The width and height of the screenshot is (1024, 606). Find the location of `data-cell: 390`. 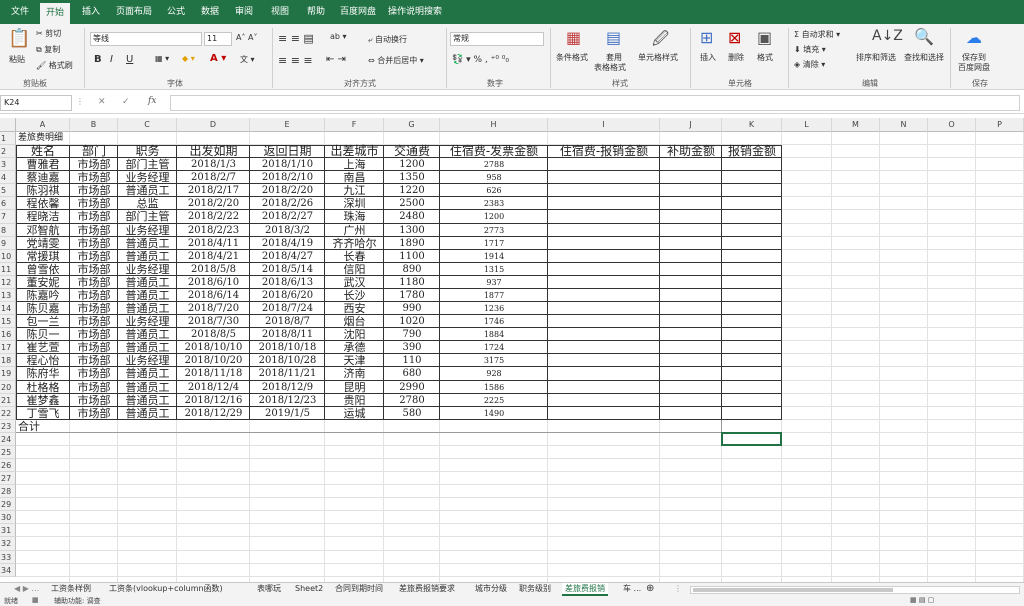

data-cell: 390 is located at coordinates (412, 347).